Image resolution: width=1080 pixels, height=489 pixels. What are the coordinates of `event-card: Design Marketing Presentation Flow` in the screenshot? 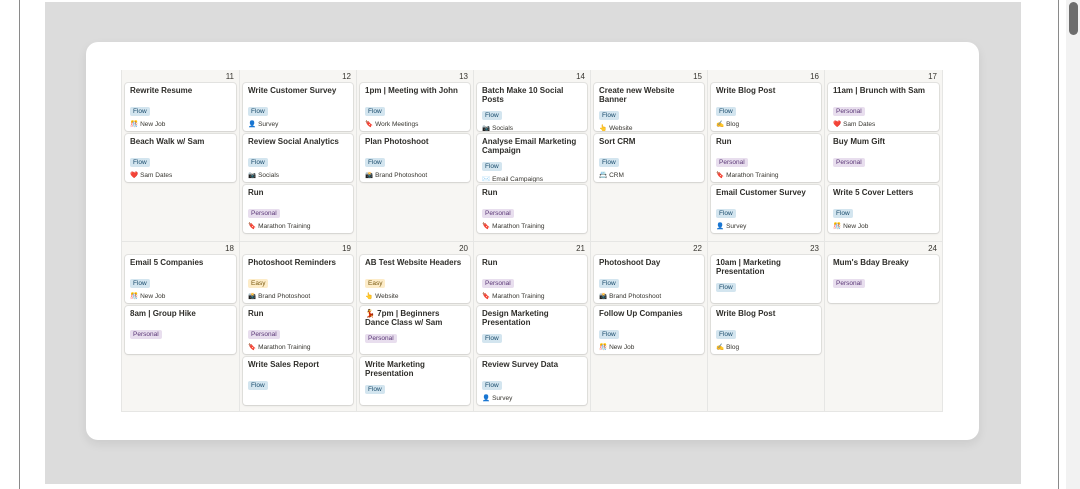 It's located at (532, 330).